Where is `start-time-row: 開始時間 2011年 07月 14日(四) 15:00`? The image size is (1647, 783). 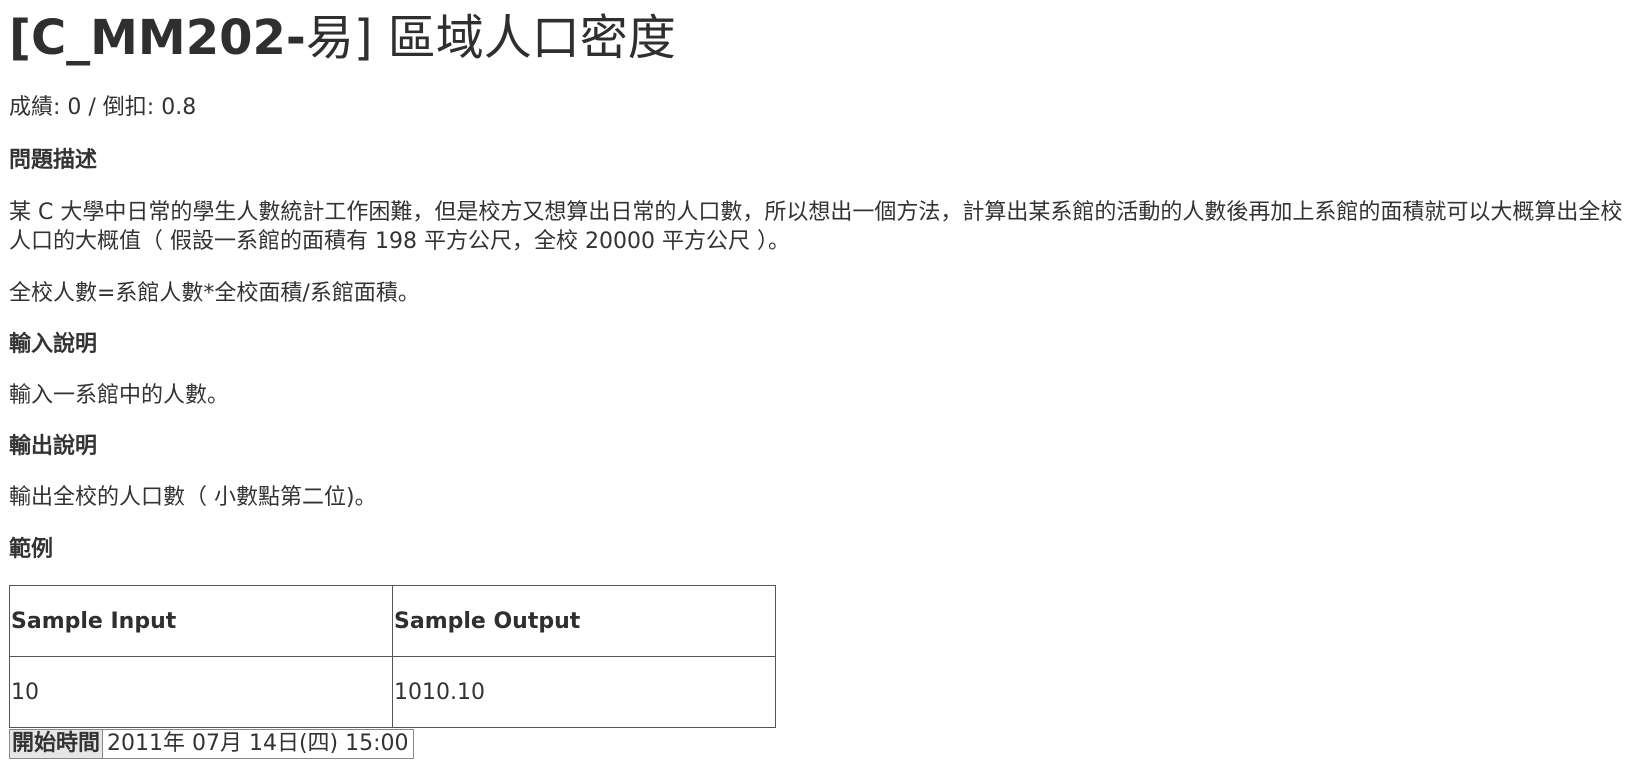
start-time-row: 開始時間 2011年 07月 14日(四) 15:00 is located at coordinates (211, 744).